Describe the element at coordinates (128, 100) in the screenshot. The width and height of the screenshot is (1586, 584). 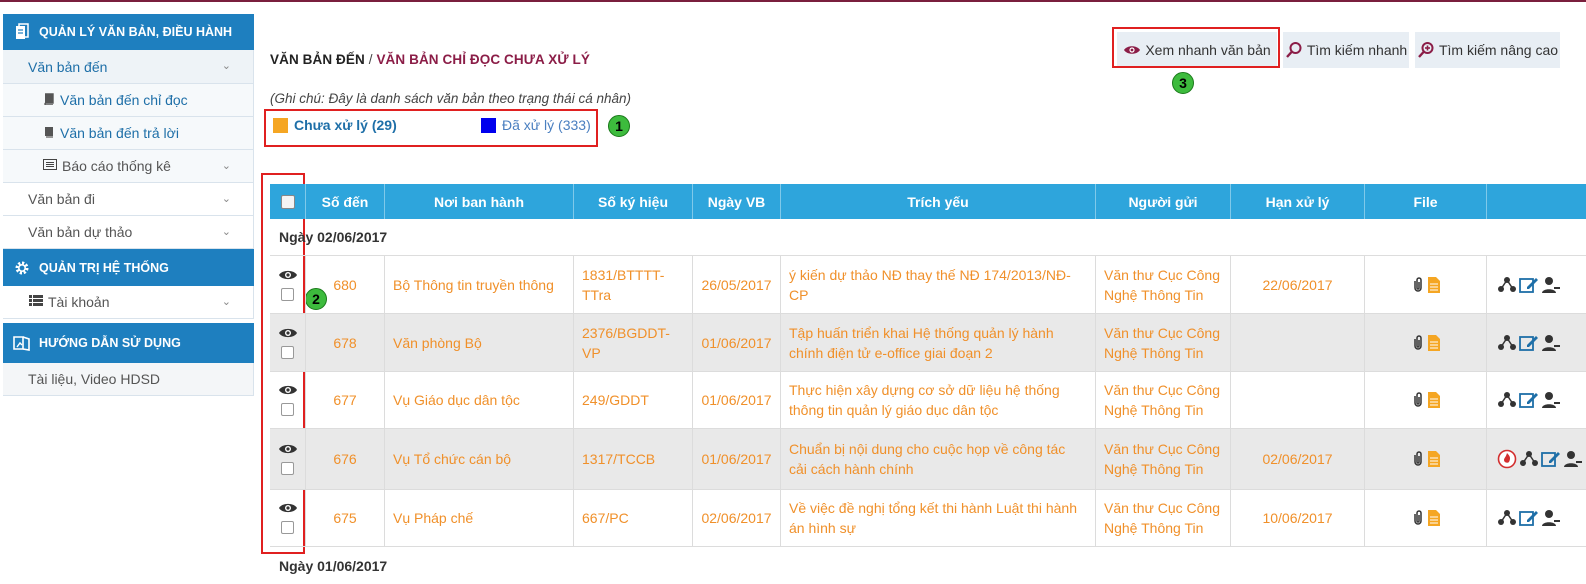
I see `sidebar-item-incoming-readonly: Văn bản đến chỉ đọc` at that location.